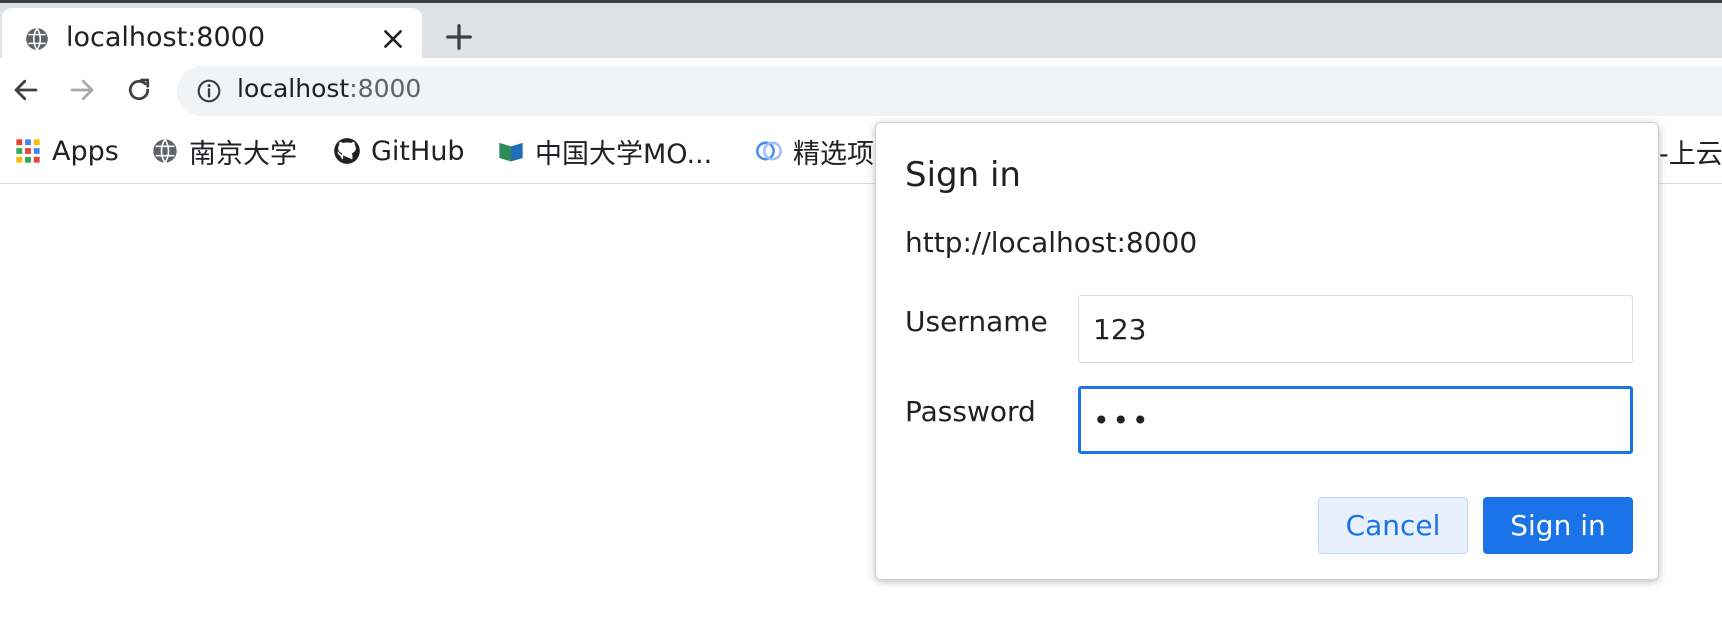 This screenshot has height=633, width=1722. Describe the element at coordinates (347, 151) in the screenshot. I see `github-icon` at that location.